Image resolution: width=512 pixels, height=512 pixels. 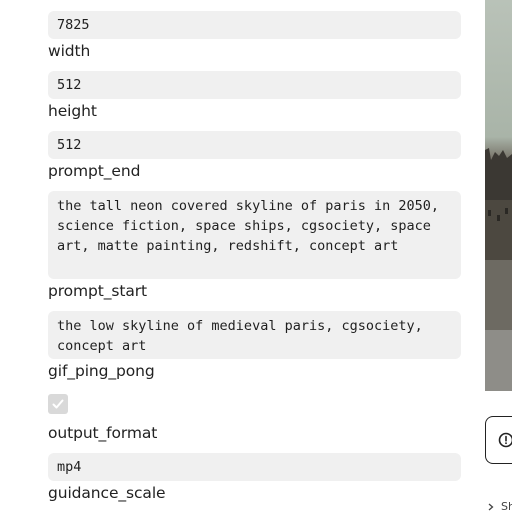 I want to click on output-format-input: mp4, so click(x=254, y=467).